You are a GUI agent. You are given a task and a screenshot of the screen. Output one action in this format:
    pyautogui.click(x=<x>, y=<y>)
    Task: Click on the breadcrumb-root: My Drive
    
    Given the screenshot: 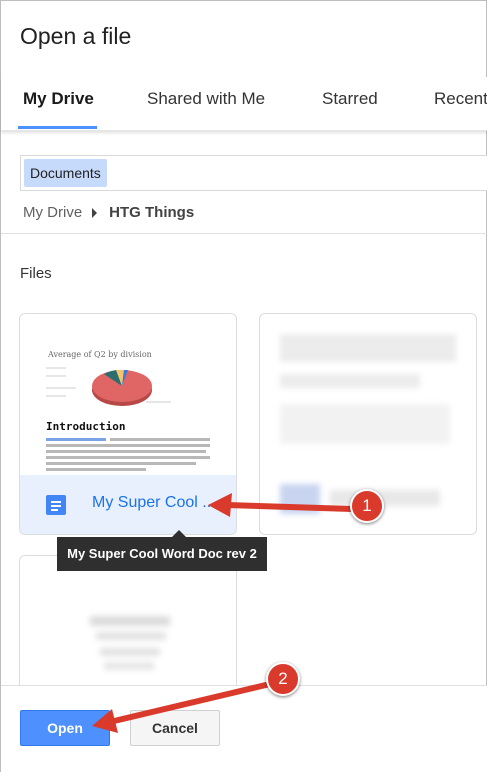 What is the action you would take?
    pyautogui.click(x=52, y=212)
    